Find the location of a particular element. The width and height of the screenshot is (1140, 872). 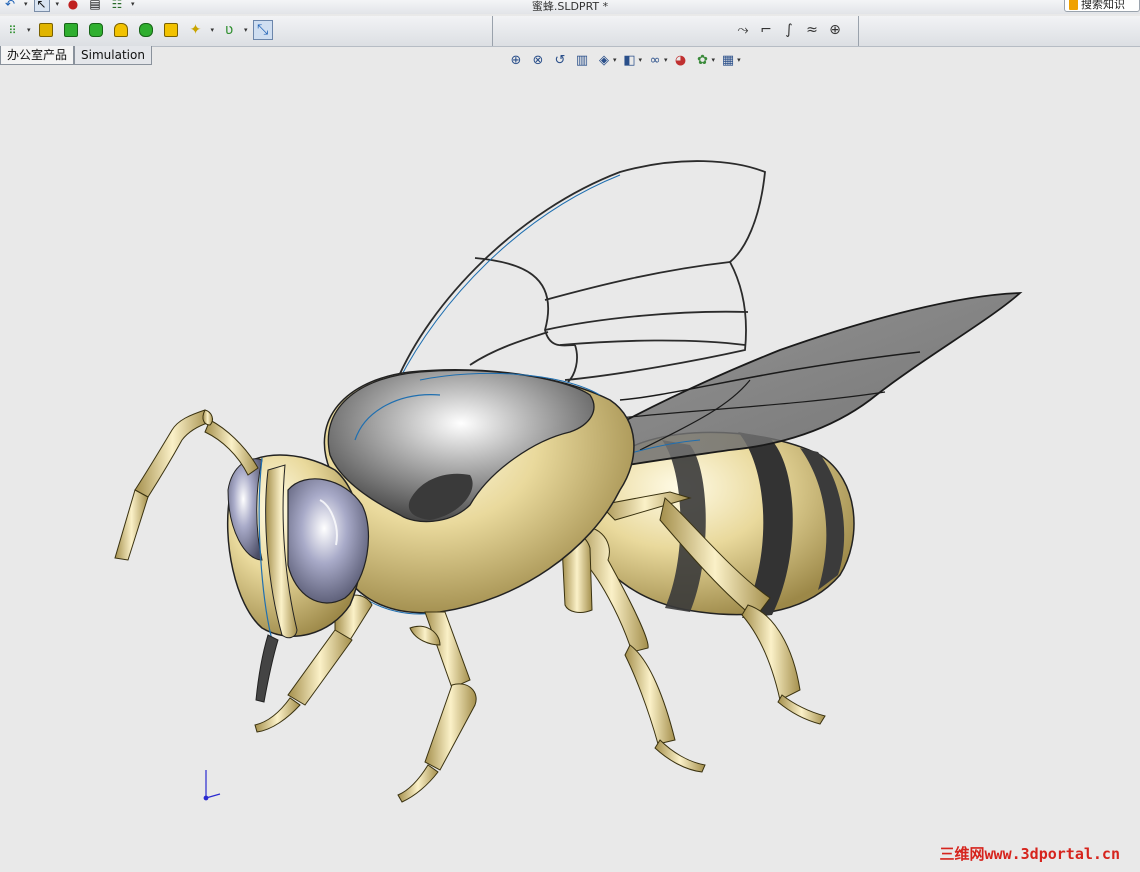

scene-dropdown: ▾ is located at coordinates (714, 60).